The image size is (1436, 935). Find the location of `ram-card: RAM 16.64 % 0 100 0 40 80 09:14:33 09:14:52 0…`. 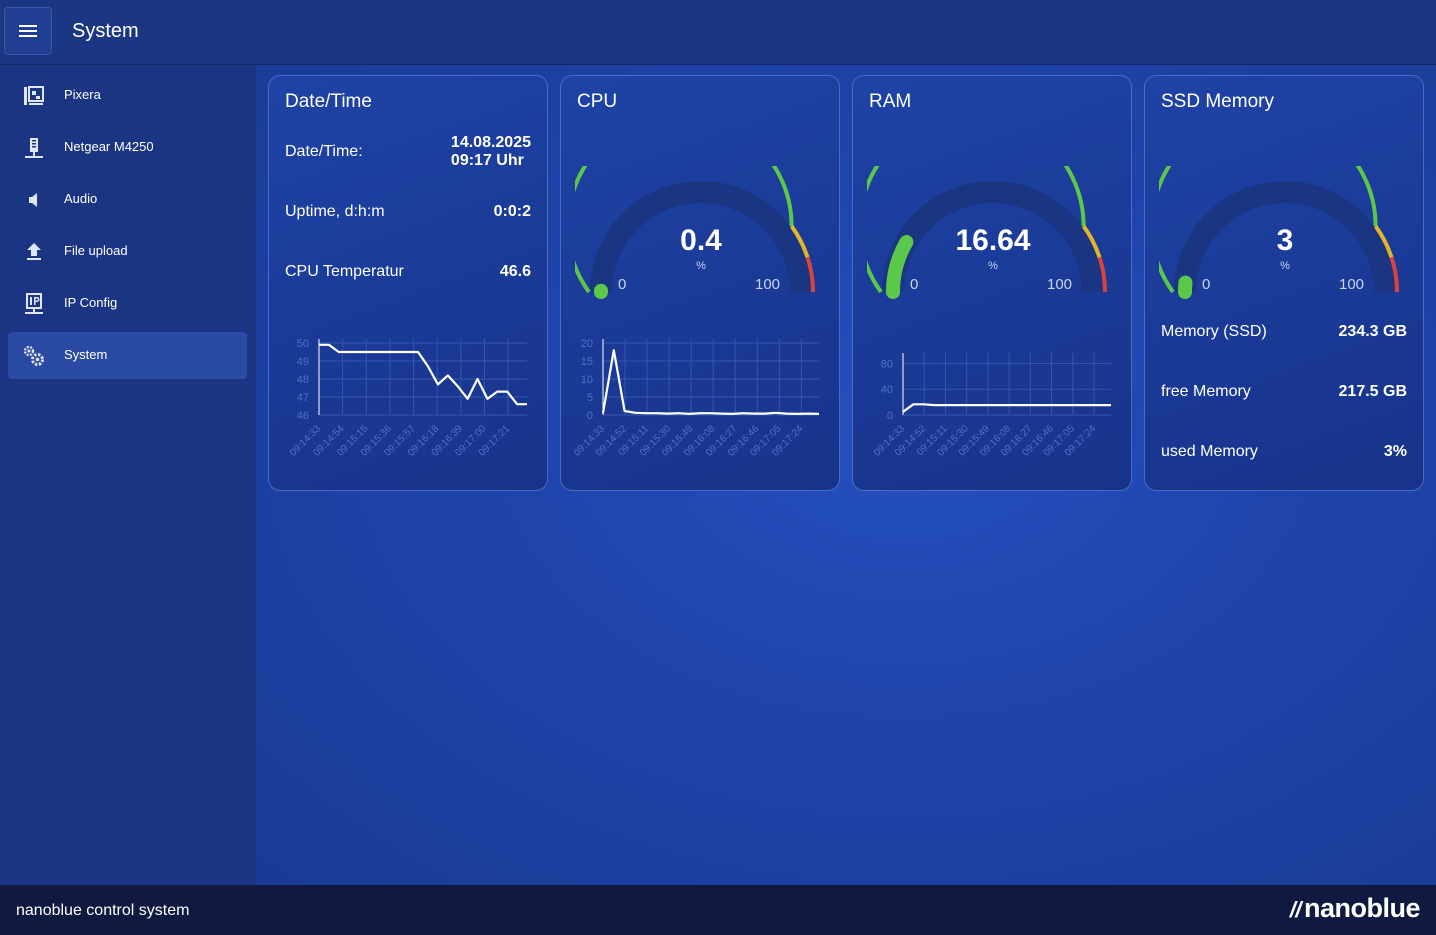

ram-card: RAM 16.64 % 0 100 0 40 80 09:14:33 09:14:52 0… is located at coordinates (992, 283).